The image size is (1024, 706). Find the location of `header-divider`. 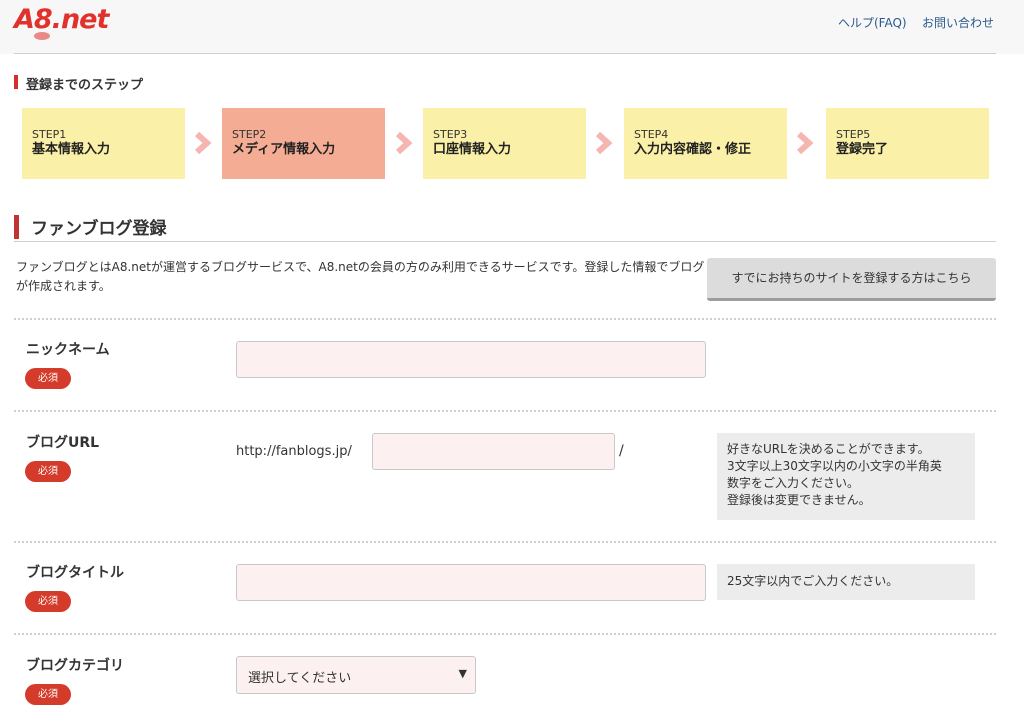

header-divider is located at coordinates (505, 53).